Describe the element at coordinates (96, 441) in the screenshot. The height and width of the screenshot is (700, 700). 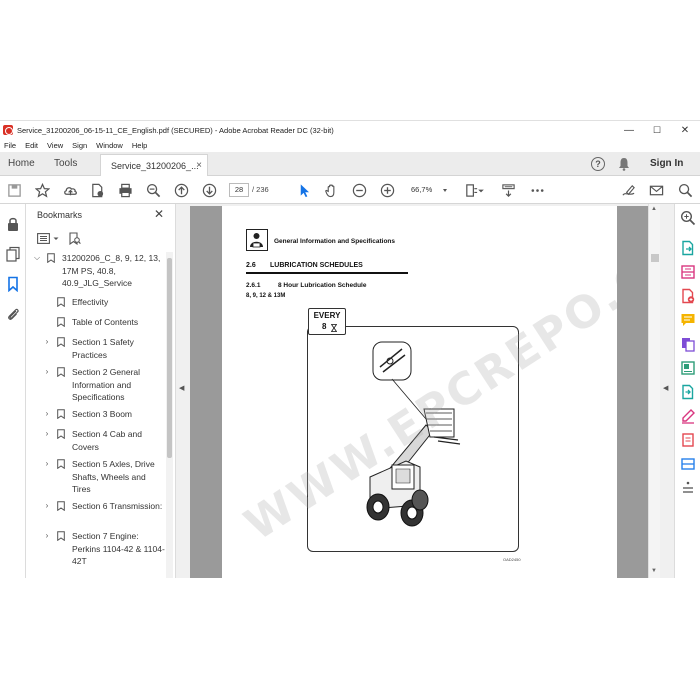
I see `bookmark-item: › Section 4 Cab and Covers` at that location.